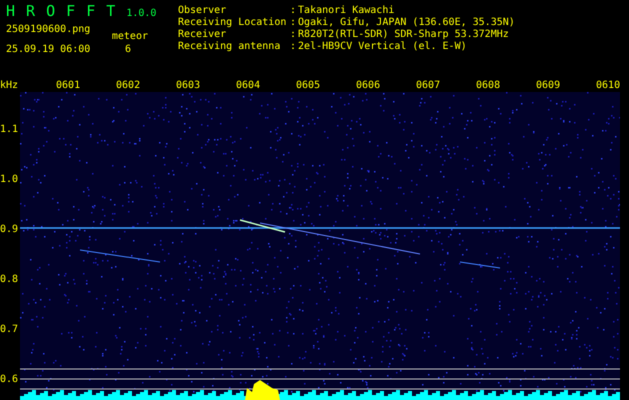 This screenshot has width=629, height=400. Describe the element at coordinates (346, 11) in the screenshot. I see `info-value: Takanori Kawachi` at that location.